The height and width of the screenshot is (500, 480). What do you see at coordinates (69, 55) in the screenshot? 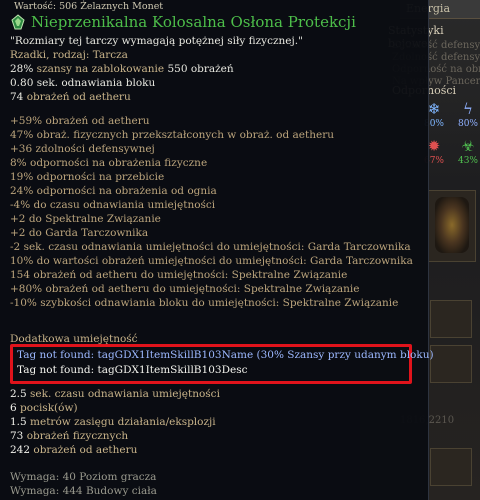
I see `item-rarity-type: Rzadki, rodzaj: Tarcza` at bounding box center [69, 55].